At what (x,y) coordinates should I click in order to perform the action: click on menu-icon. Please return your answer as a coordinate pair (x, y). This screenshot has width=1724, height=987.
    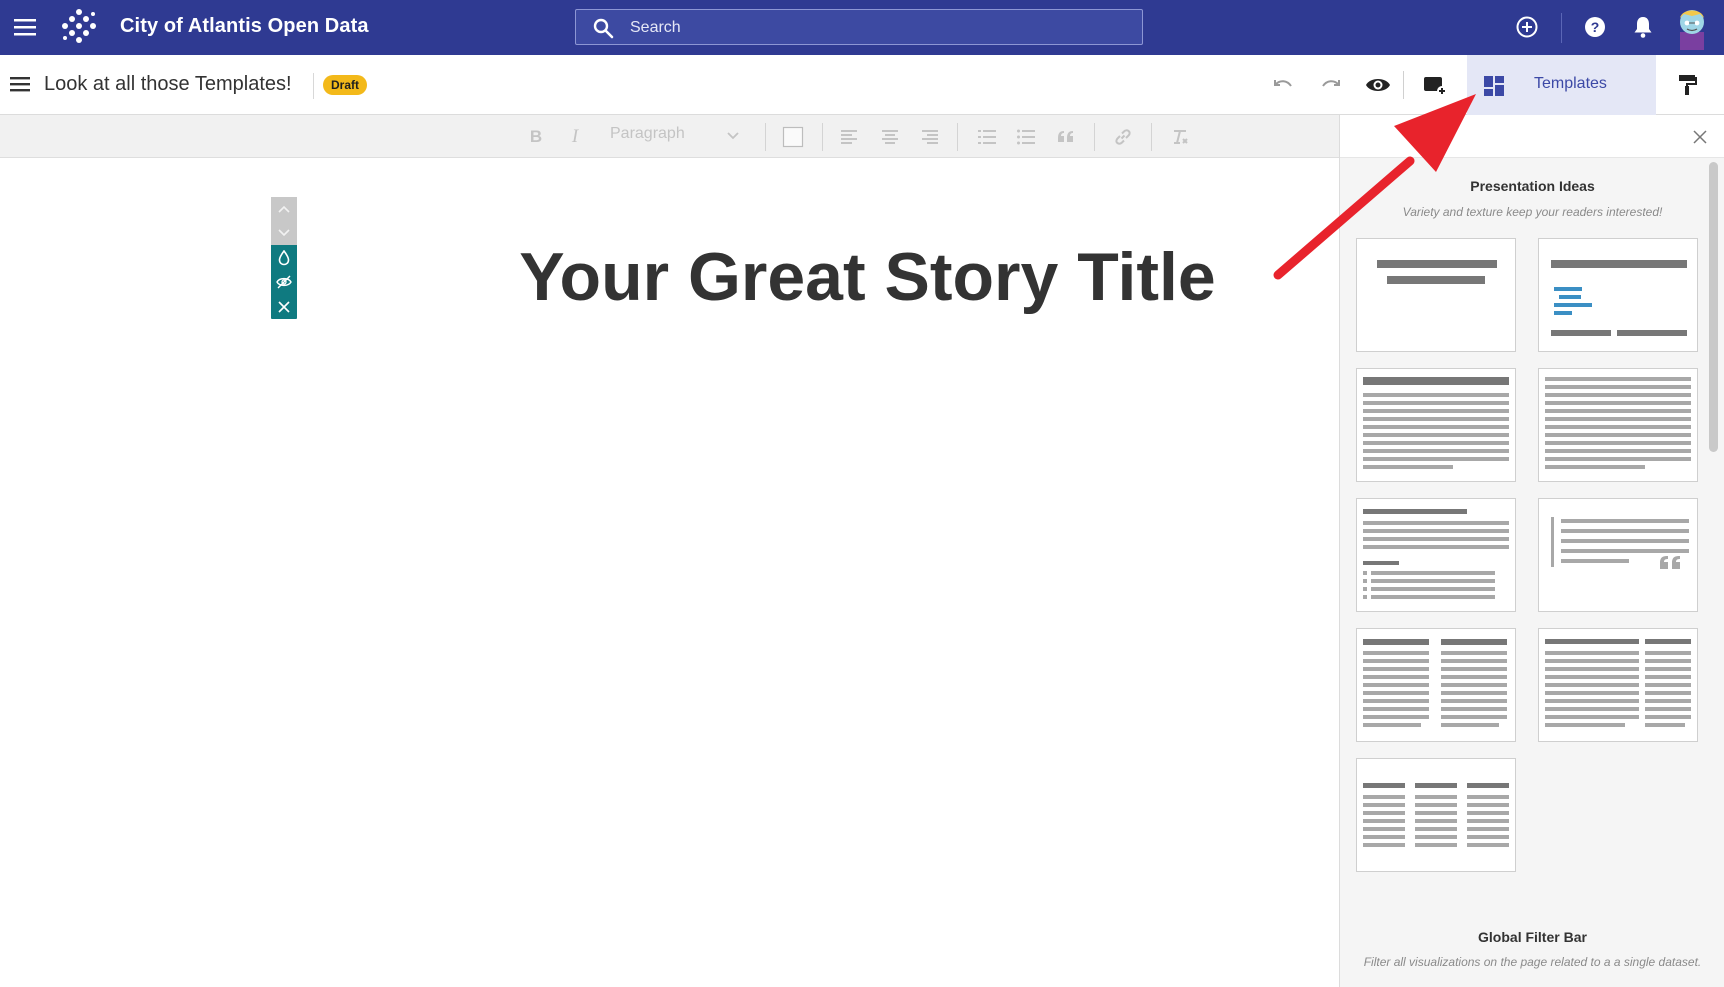
    Looking at the image, I should click on (25, 27).